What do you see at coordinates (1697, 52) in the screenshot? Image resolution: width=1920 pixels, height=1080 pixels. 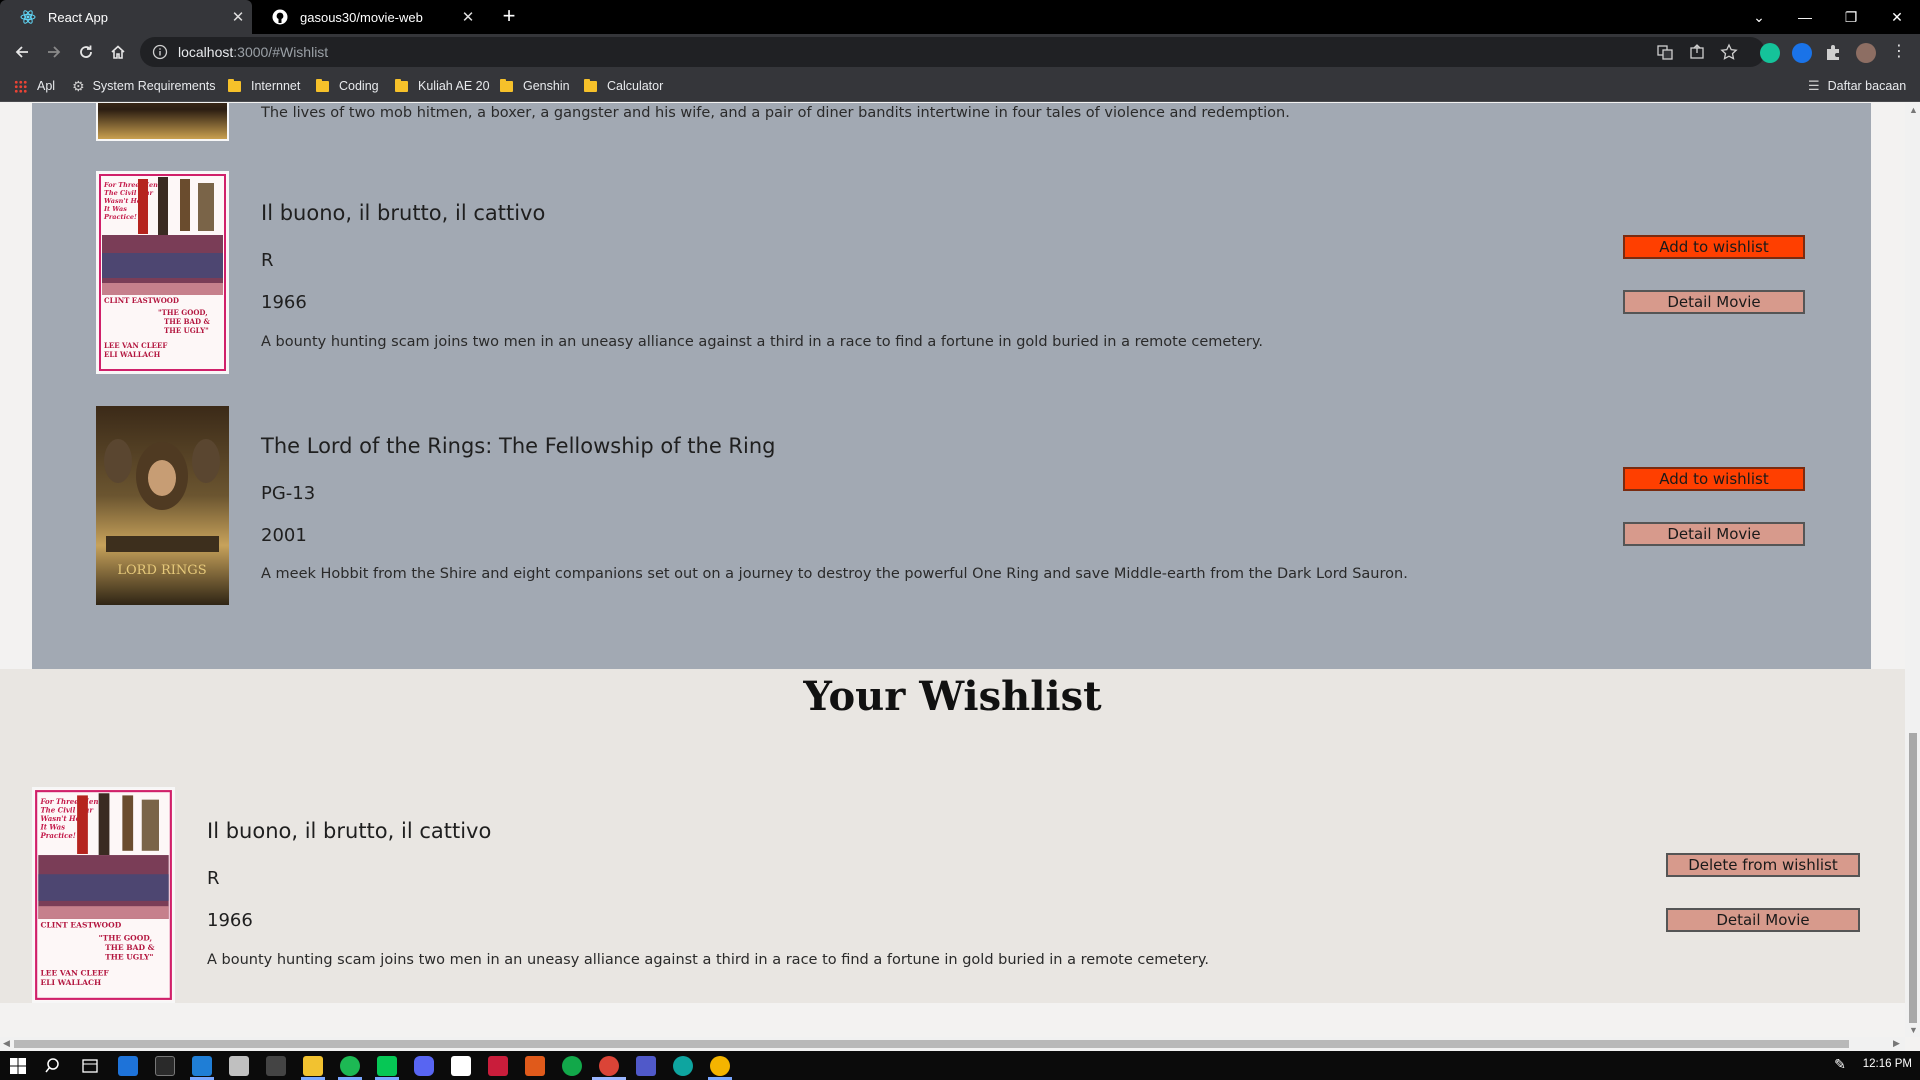 I see `share-icon` at bounding box center [1697, 52].